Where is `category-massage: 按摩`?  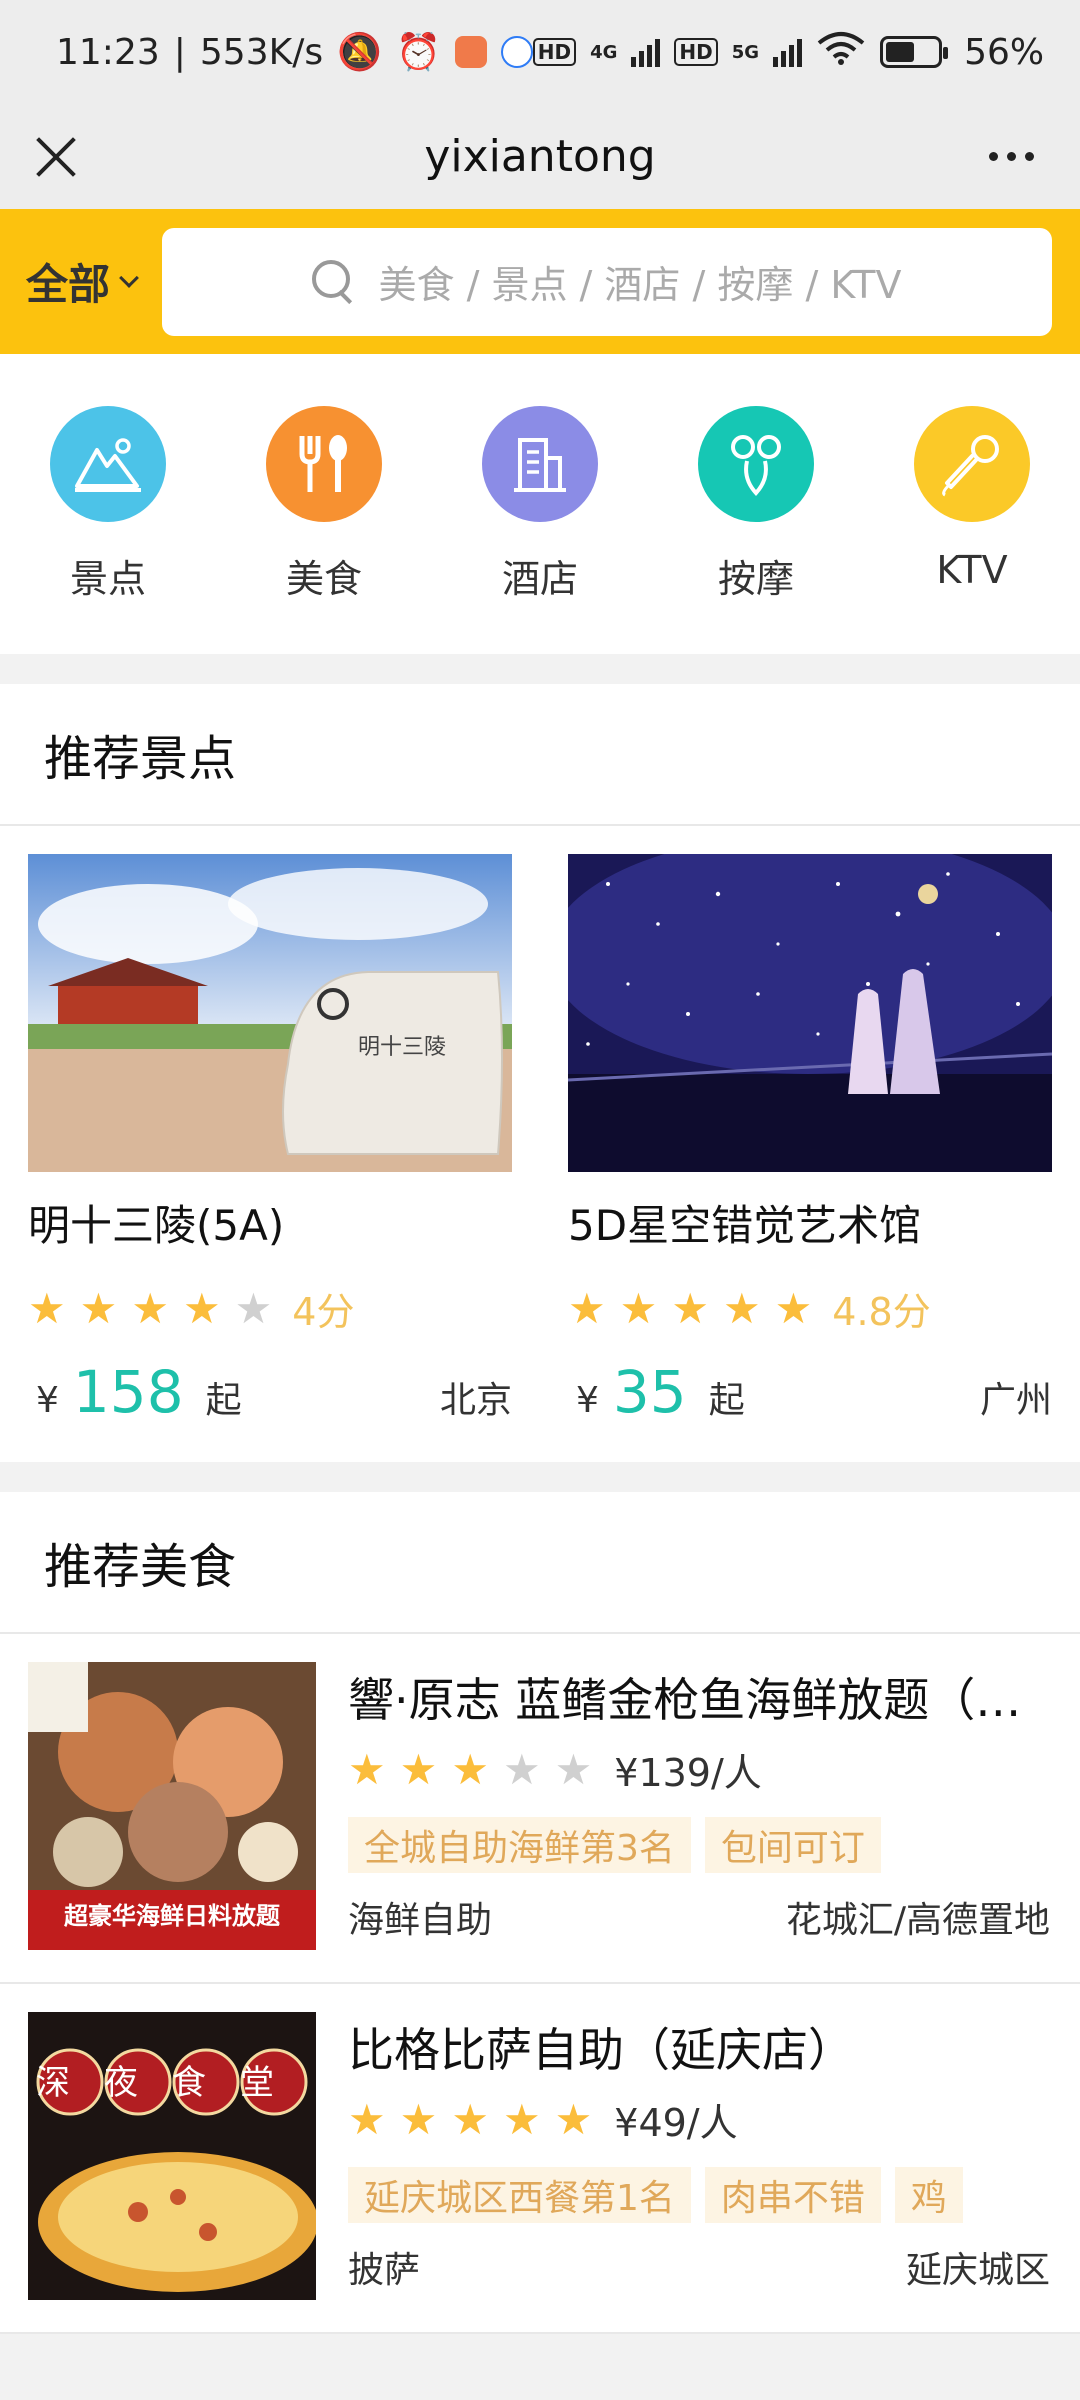
category-massage: 按摩 is located at coordinates (756, 530).